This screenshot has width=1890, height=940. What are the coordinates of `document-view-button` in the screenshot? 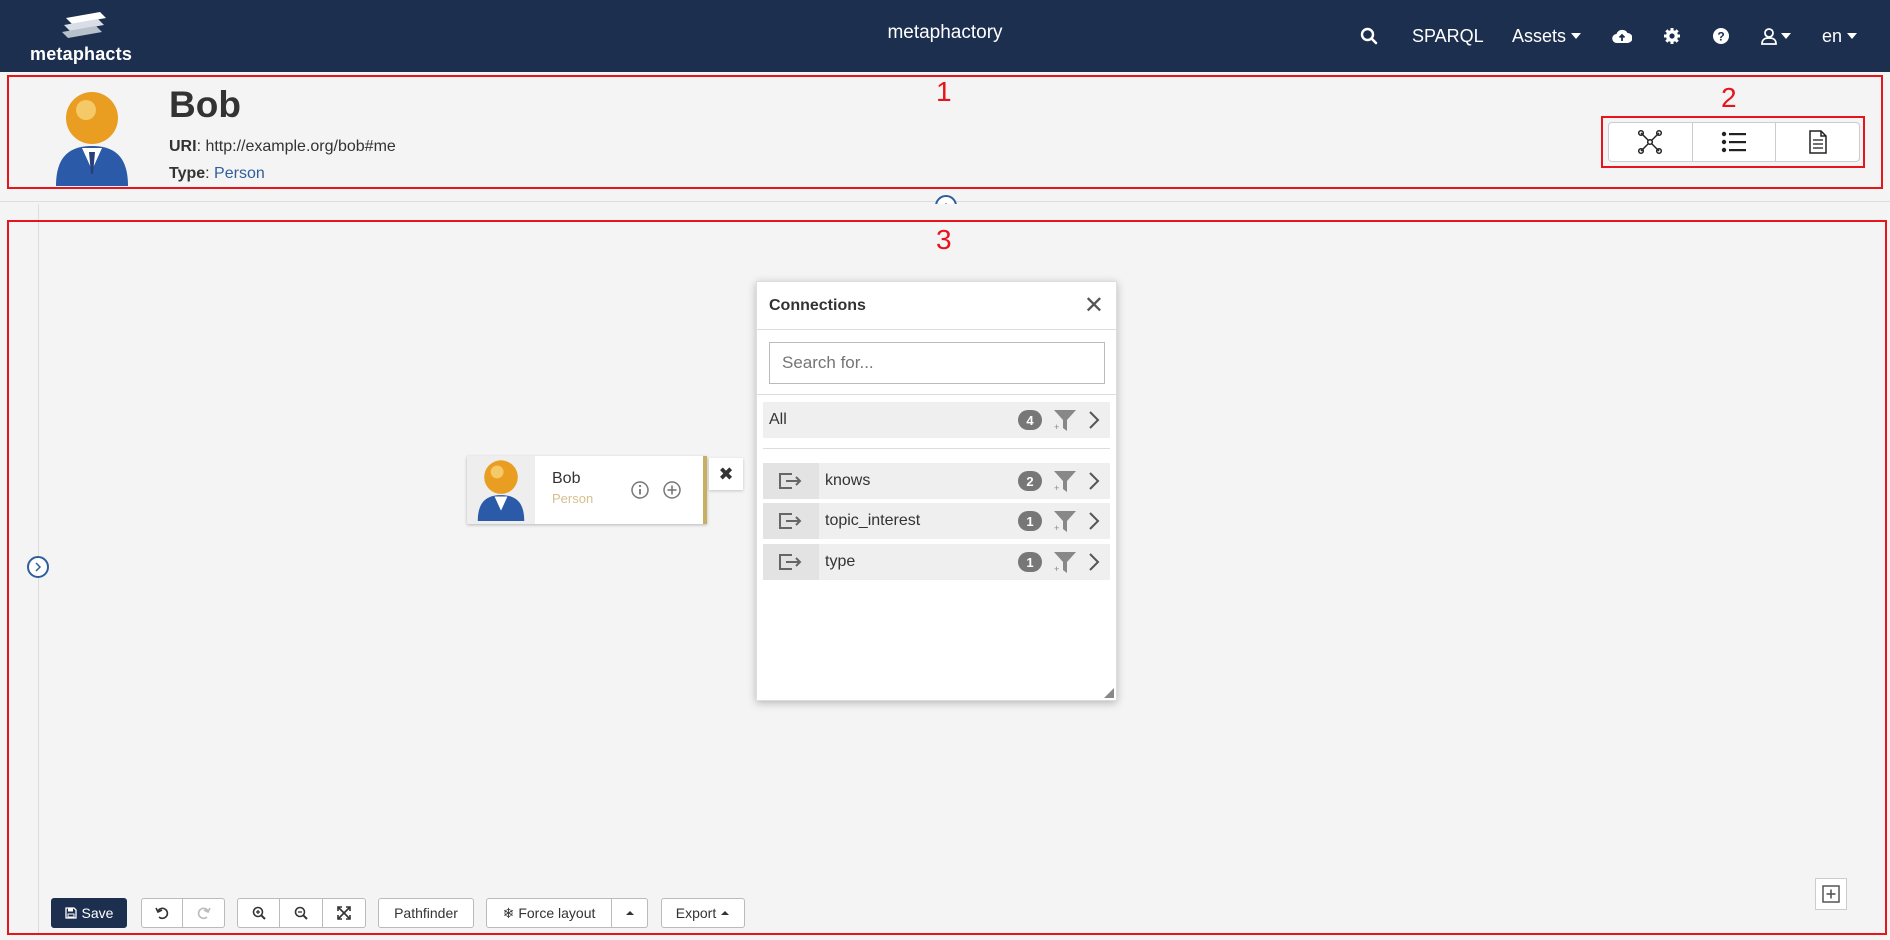 It's located at (1817, 142).